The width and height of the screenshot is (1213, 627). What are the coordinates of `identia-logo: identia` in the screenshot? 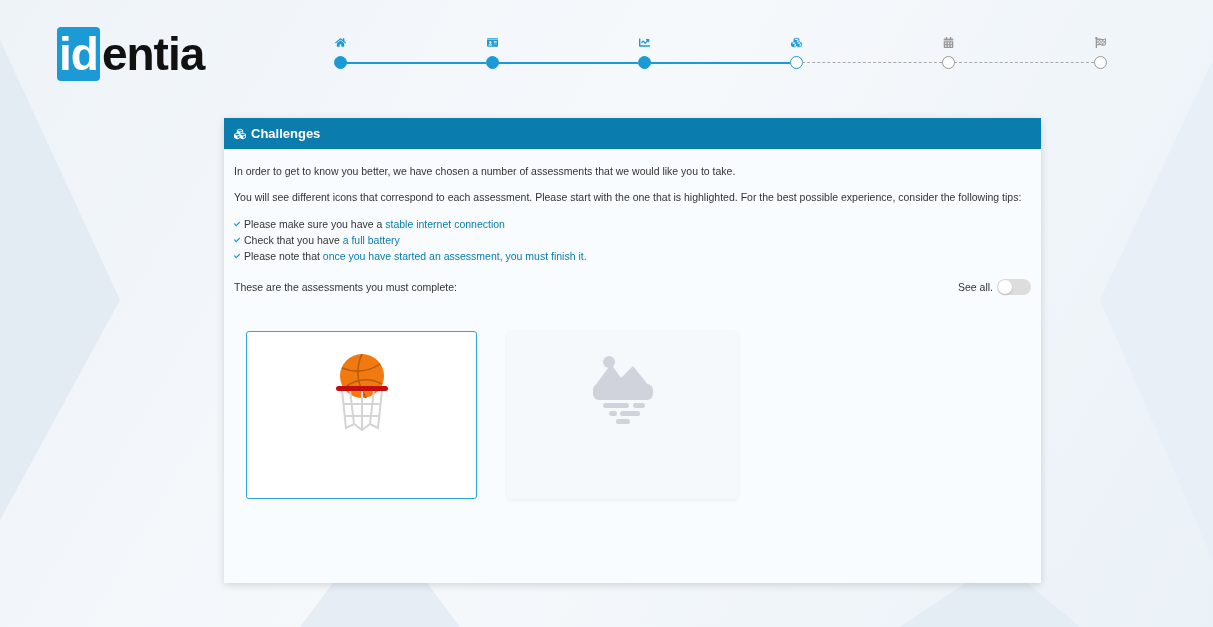 It's located at (131, 54).